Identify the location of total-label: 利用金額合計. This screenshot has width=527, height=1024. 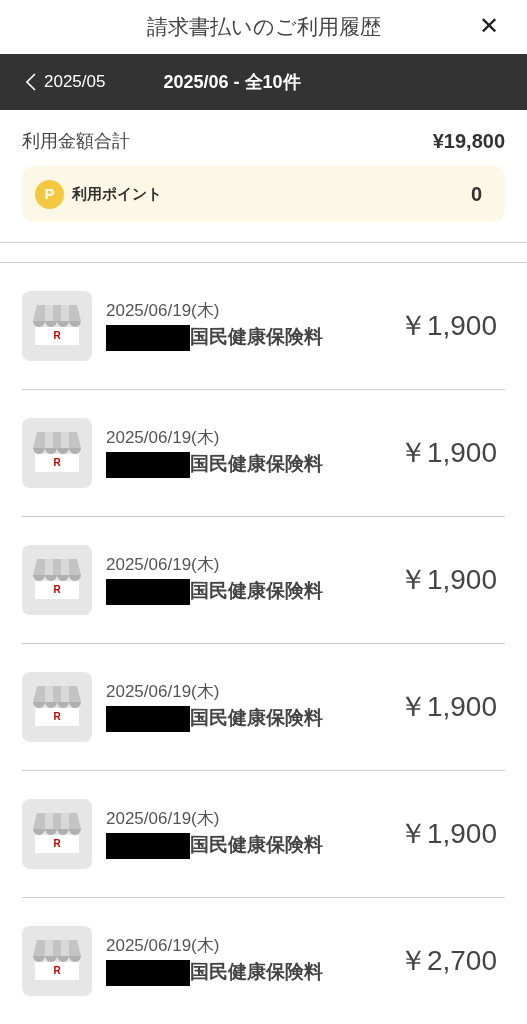
(76, 141).